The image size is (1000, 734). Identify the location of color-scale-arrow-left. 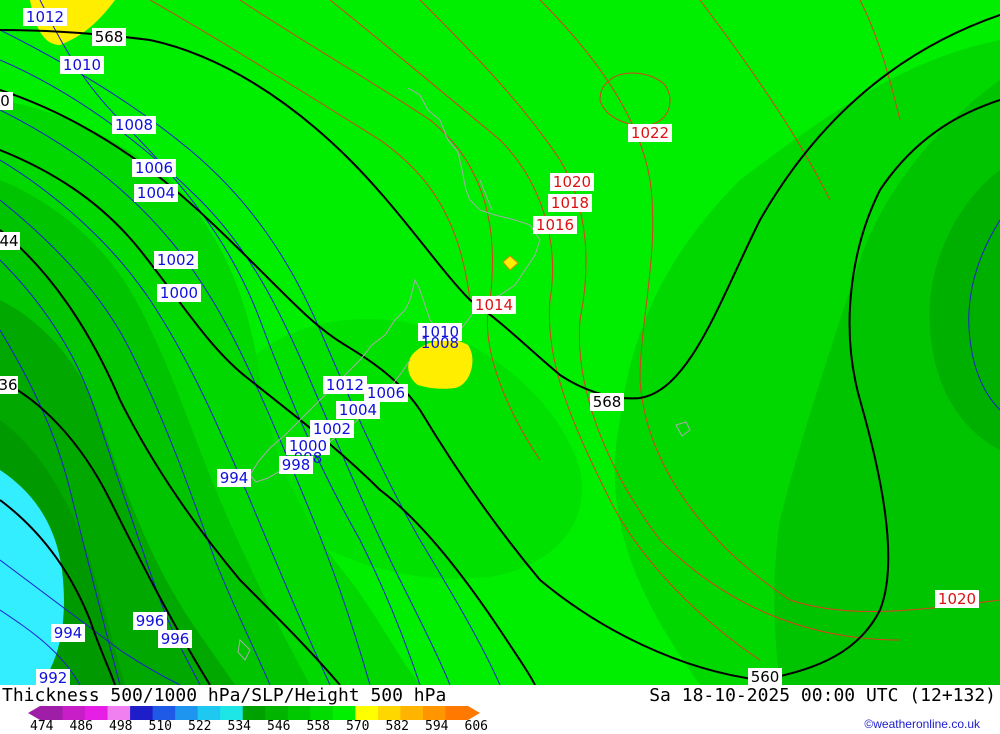
(34, 713).